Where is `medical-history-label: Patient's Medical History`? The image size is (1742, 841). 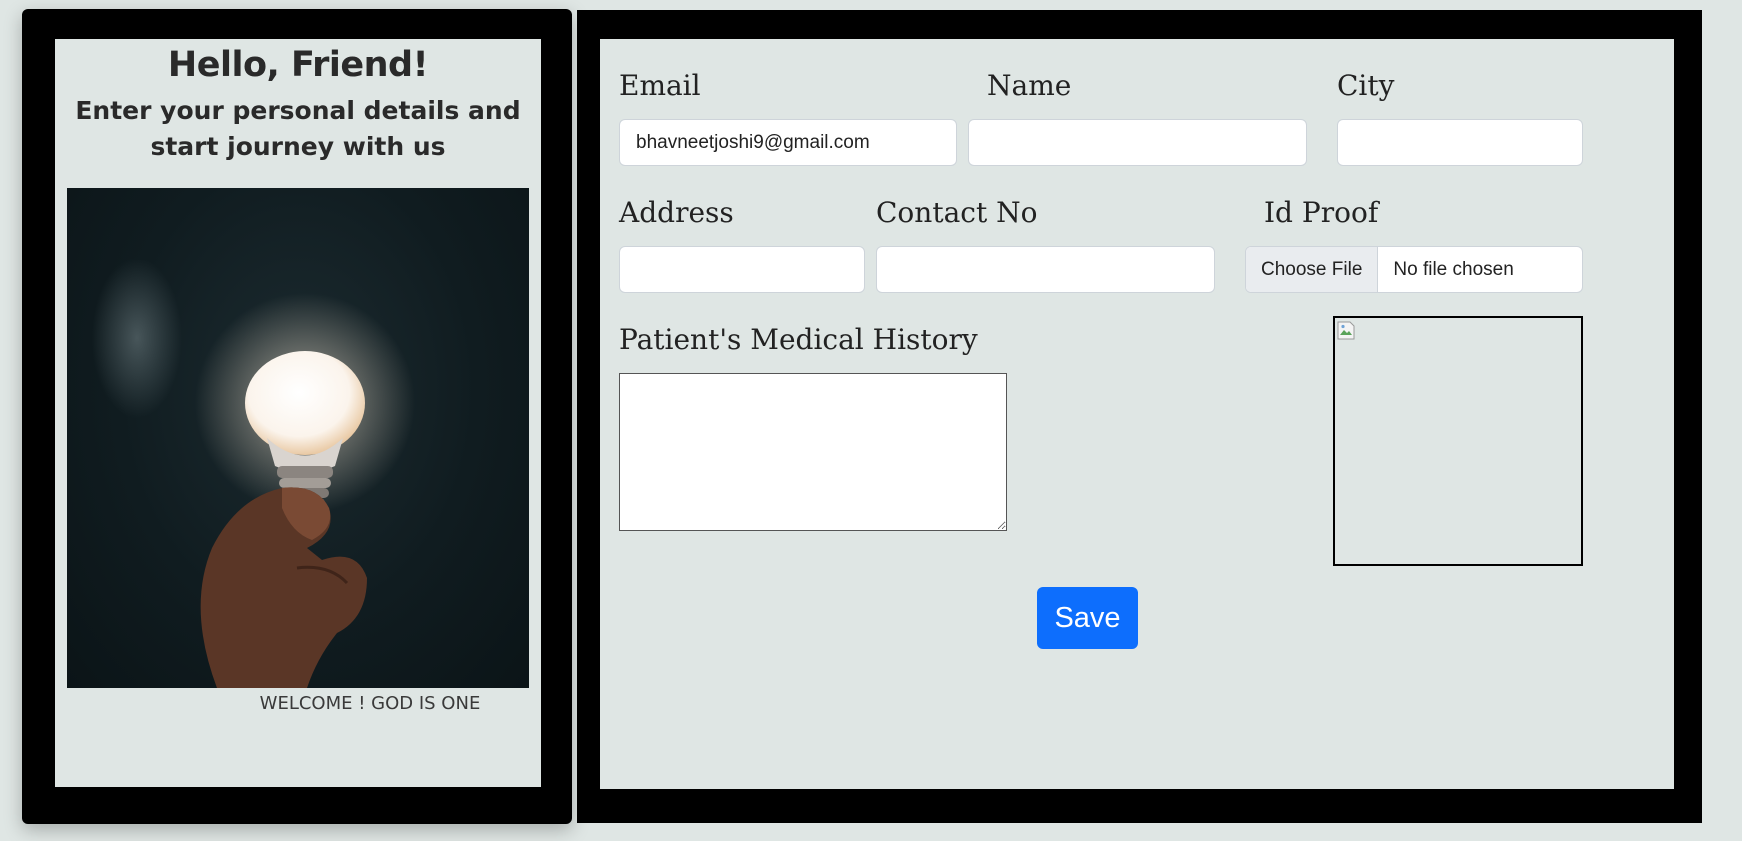
medical-history-label: Patient's Medical History is located at coordinates (798, 339).